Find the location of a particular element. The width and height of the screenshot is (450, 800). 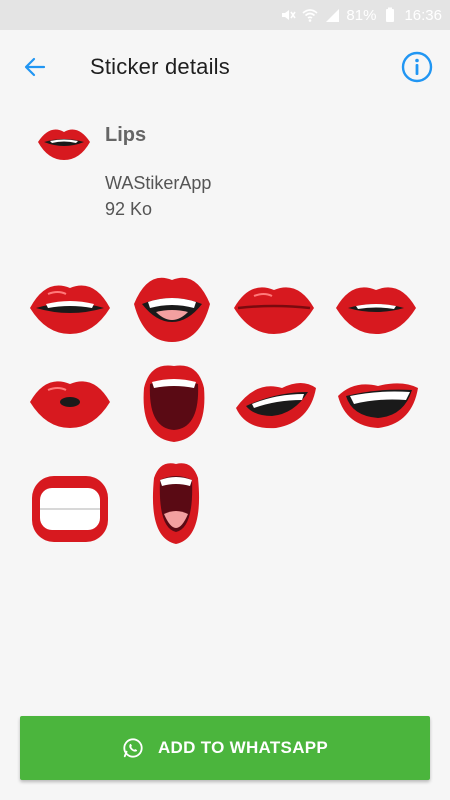

sticker-lips-teeth-pout is located at coordinates (376, 308).